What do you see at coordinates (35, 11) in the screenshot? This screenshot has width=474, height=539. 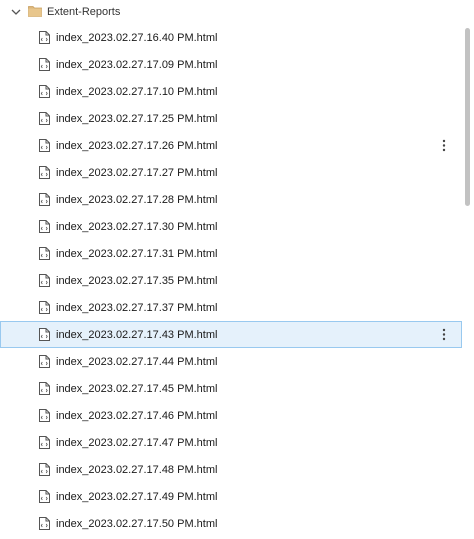 I see `folder-icon` at bounding box center [35, 11].